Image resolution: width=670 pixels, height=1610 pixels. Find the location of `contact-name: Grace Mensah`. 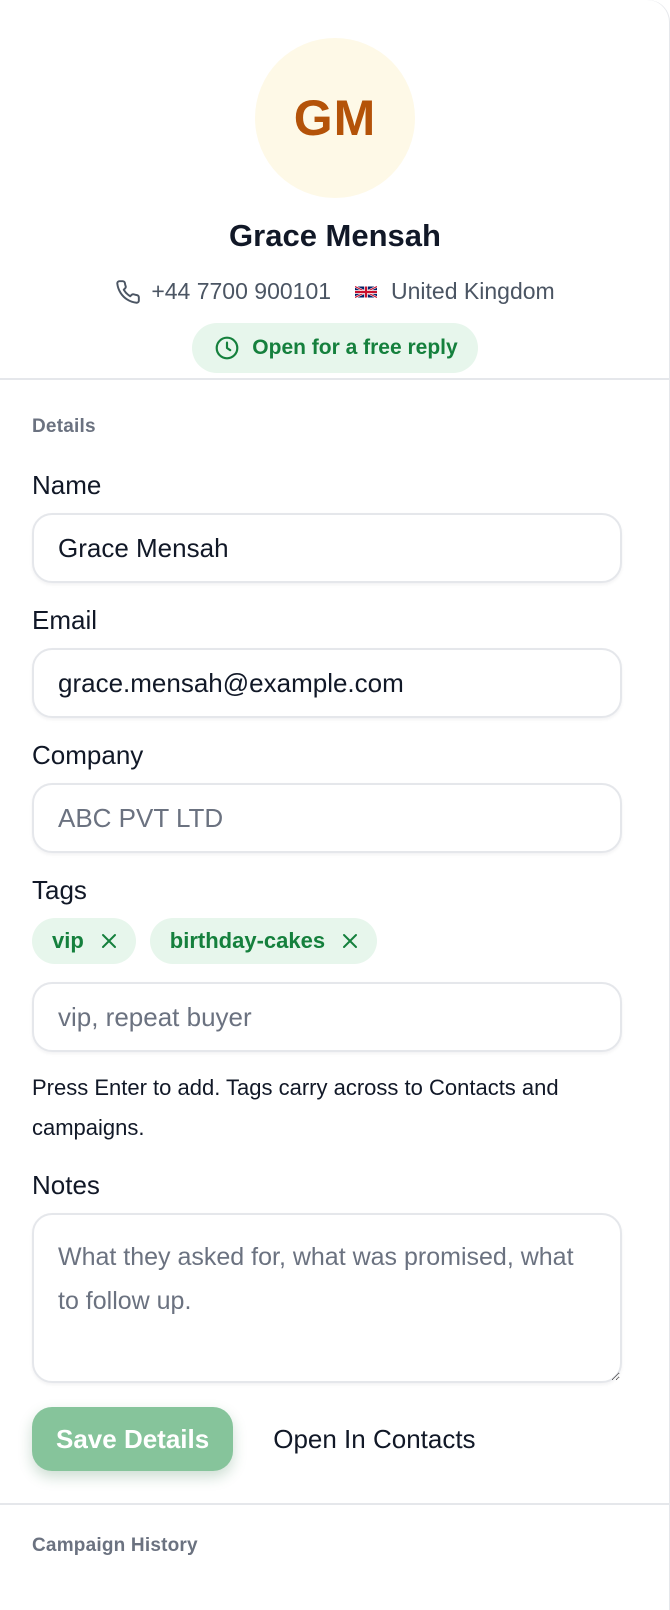

contact-name: Grace Mensah is located at coordinates (335, 235).